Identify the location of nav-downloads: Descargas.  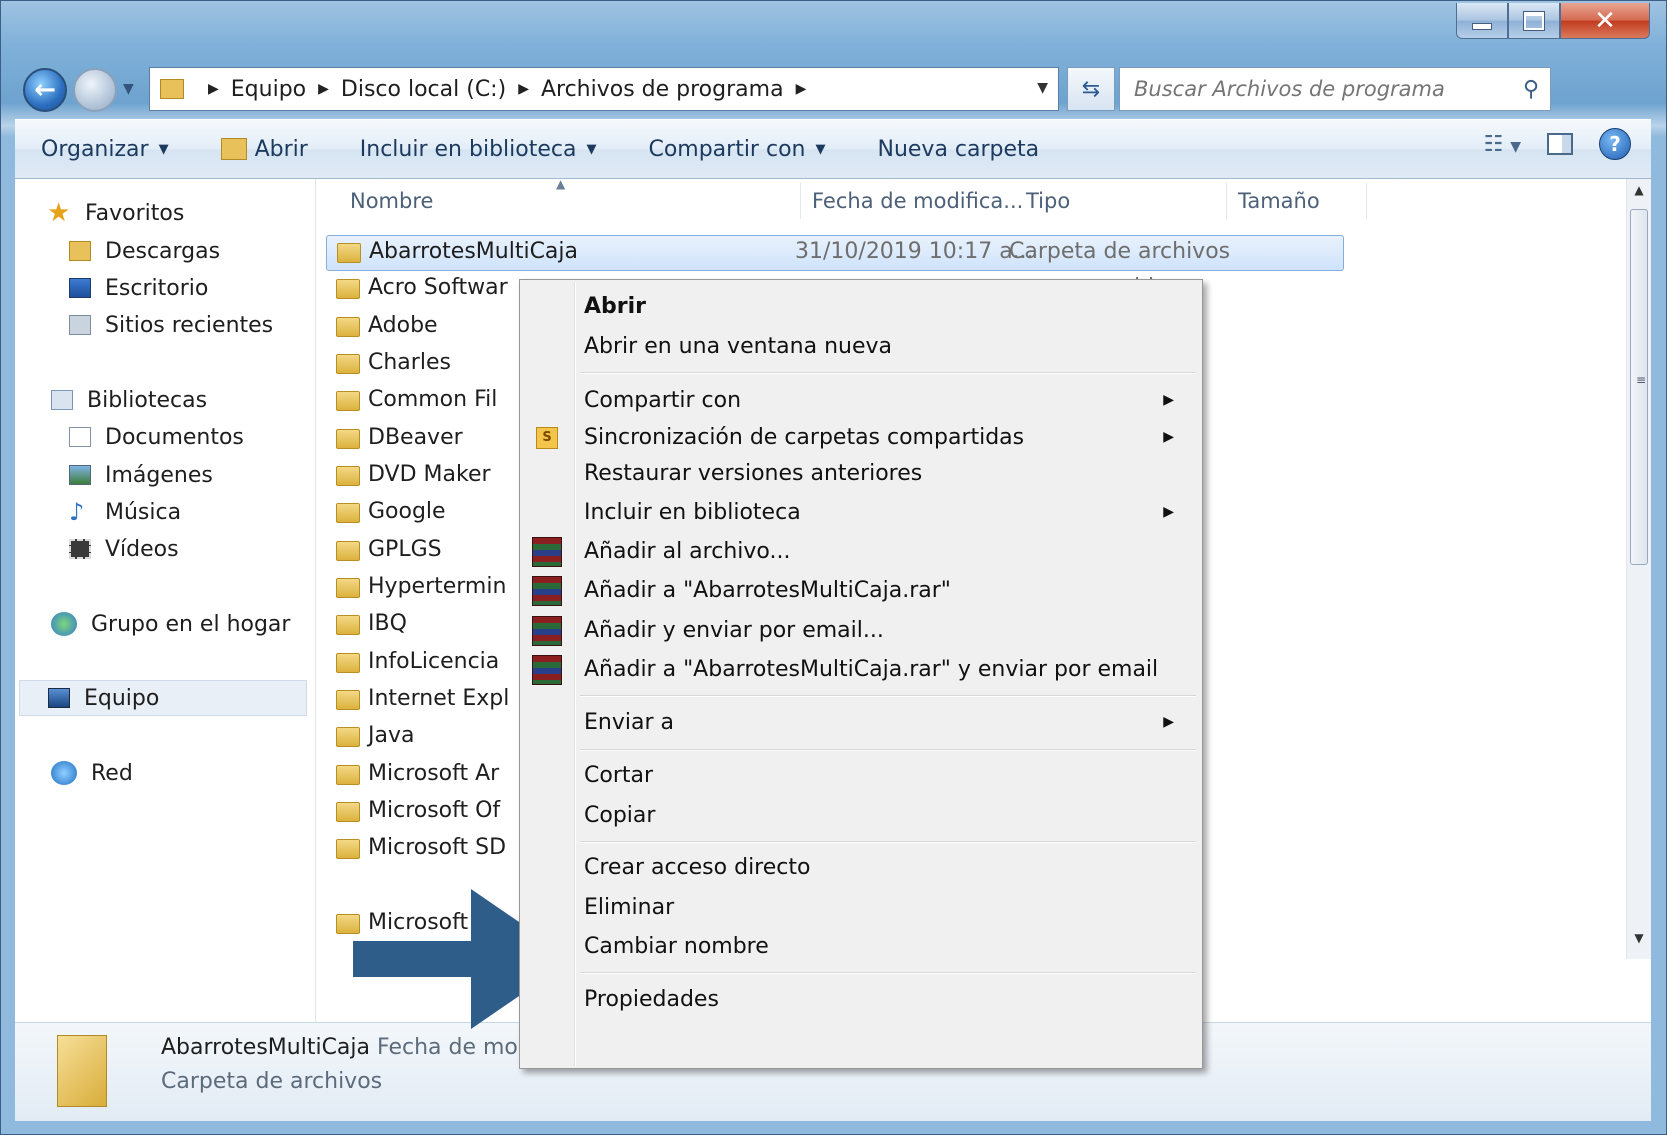
(144, 251).